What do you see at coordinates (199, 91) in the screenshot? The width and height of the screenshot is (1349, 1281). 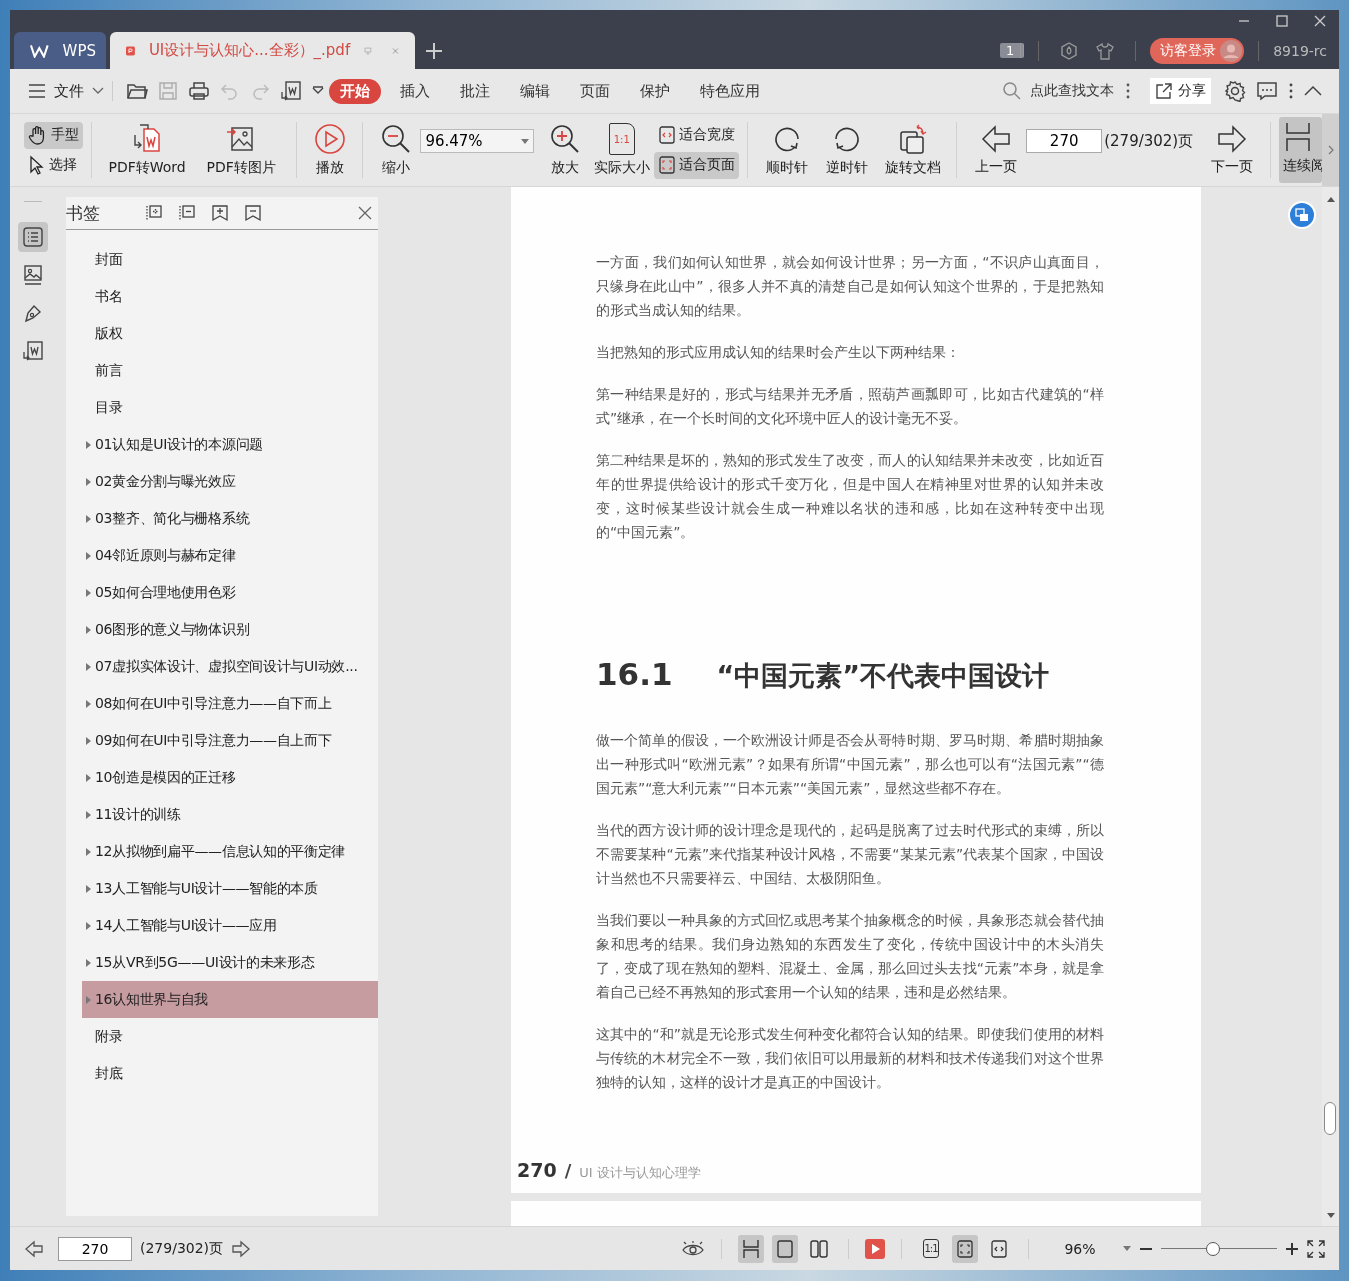 I see `print-icon` at bounding box center [199, 91].